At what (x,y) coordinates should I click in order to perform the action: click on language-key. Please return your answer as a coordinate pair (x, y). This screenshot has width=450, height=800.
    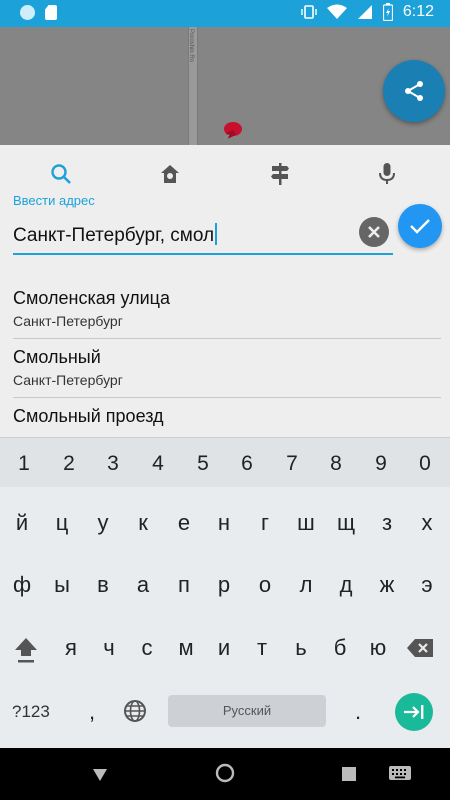
    Looking at the image, I should click on (135, 711).